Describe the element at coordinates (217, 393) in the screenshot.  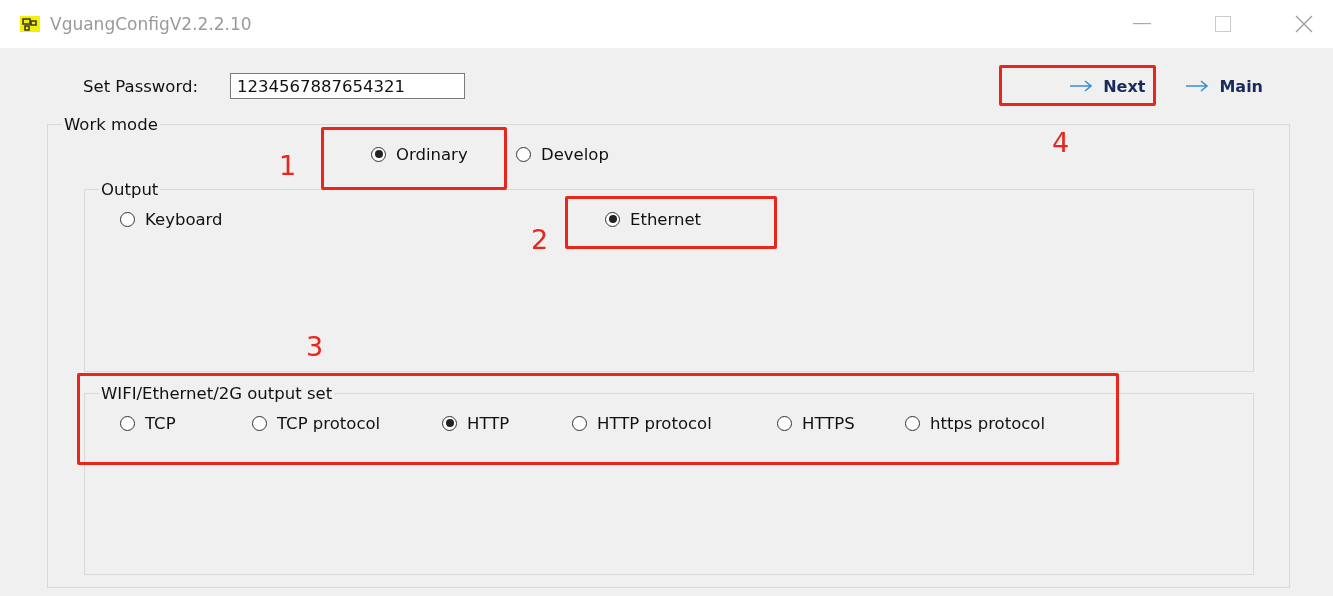
I see `group-title: WIFI/Ethernet/2G output set` at that location.